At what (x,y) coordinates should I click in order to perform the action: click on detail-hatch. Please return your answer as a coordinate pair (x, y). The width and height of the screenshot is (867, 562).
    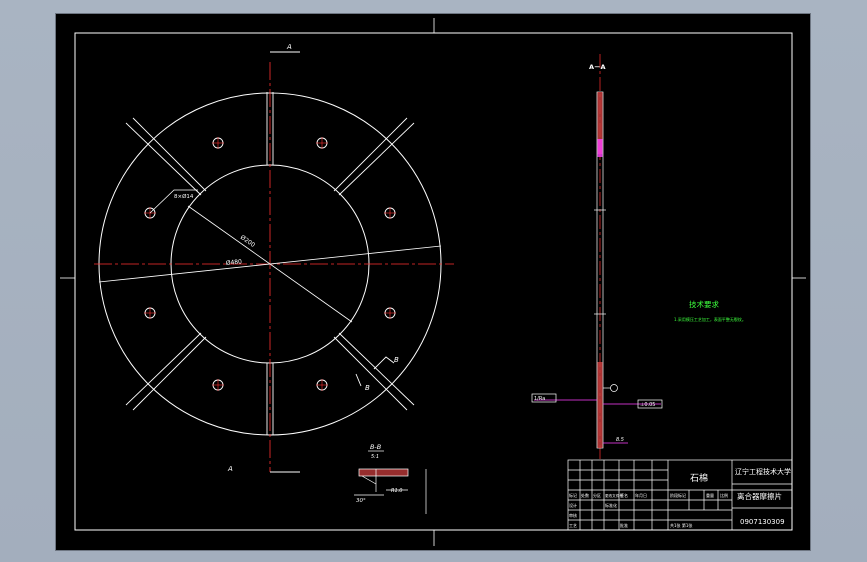
    Looking at the image, I should click on (383, 472).